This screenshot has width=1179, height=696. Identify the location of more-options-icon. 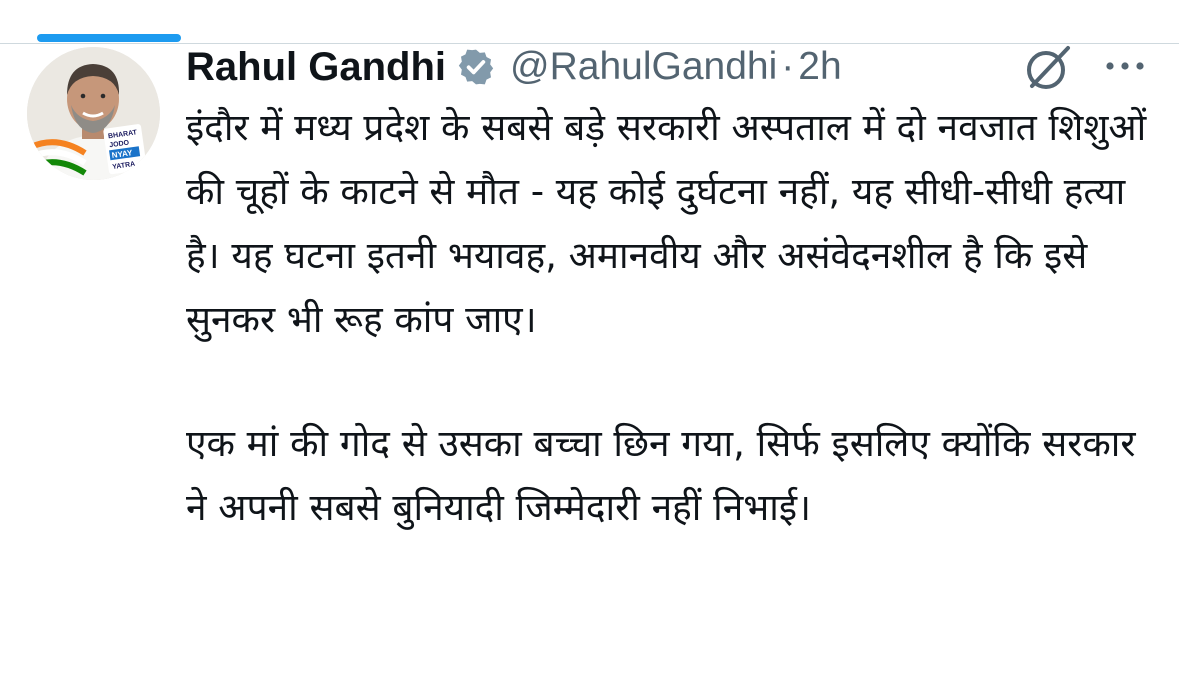
(1125, 66).